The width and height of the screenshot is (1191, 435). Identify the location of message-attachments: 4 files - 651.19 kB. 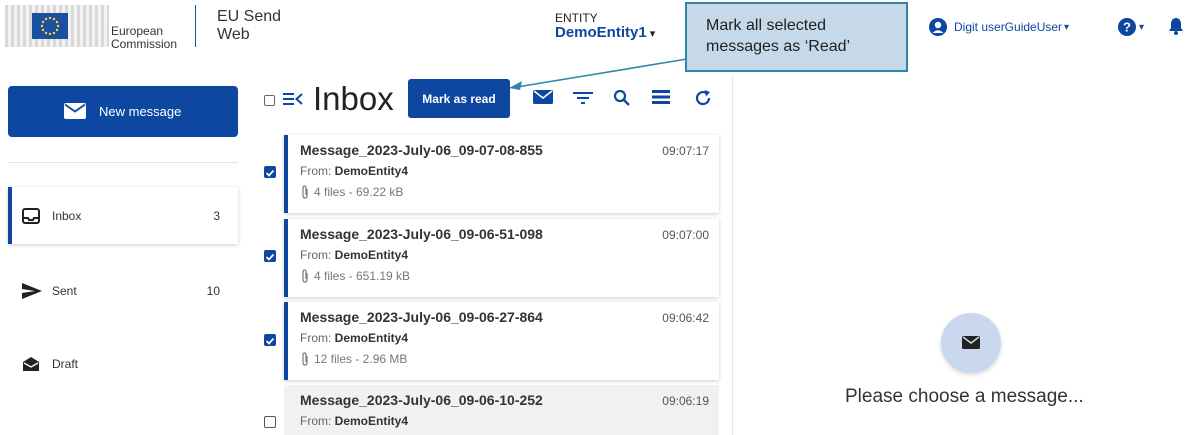
(355, 276).